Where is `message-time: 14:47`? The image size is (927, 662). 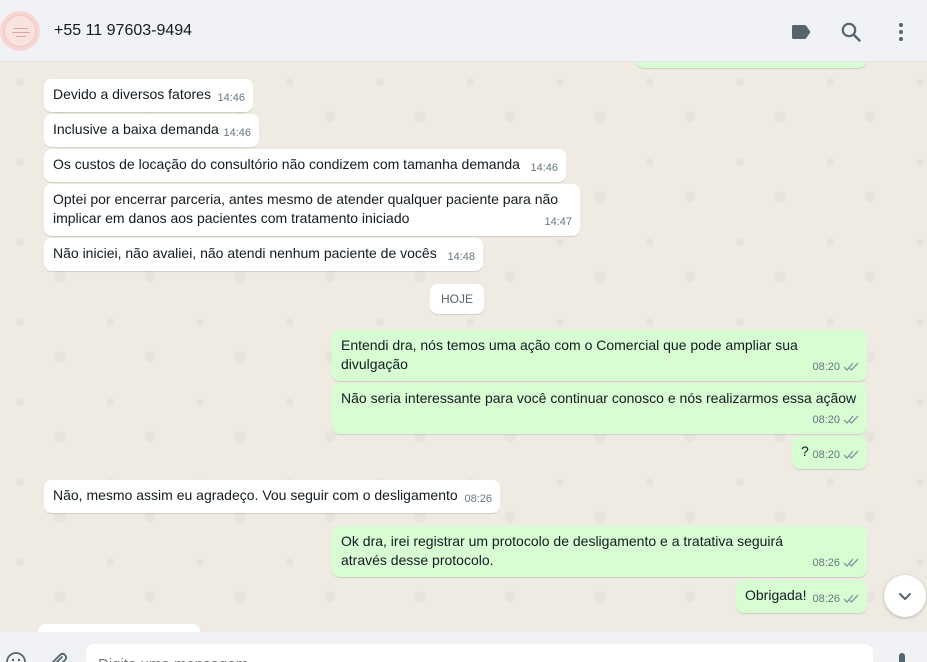
message-time: 14:47 is located at coordinates (558, 222).